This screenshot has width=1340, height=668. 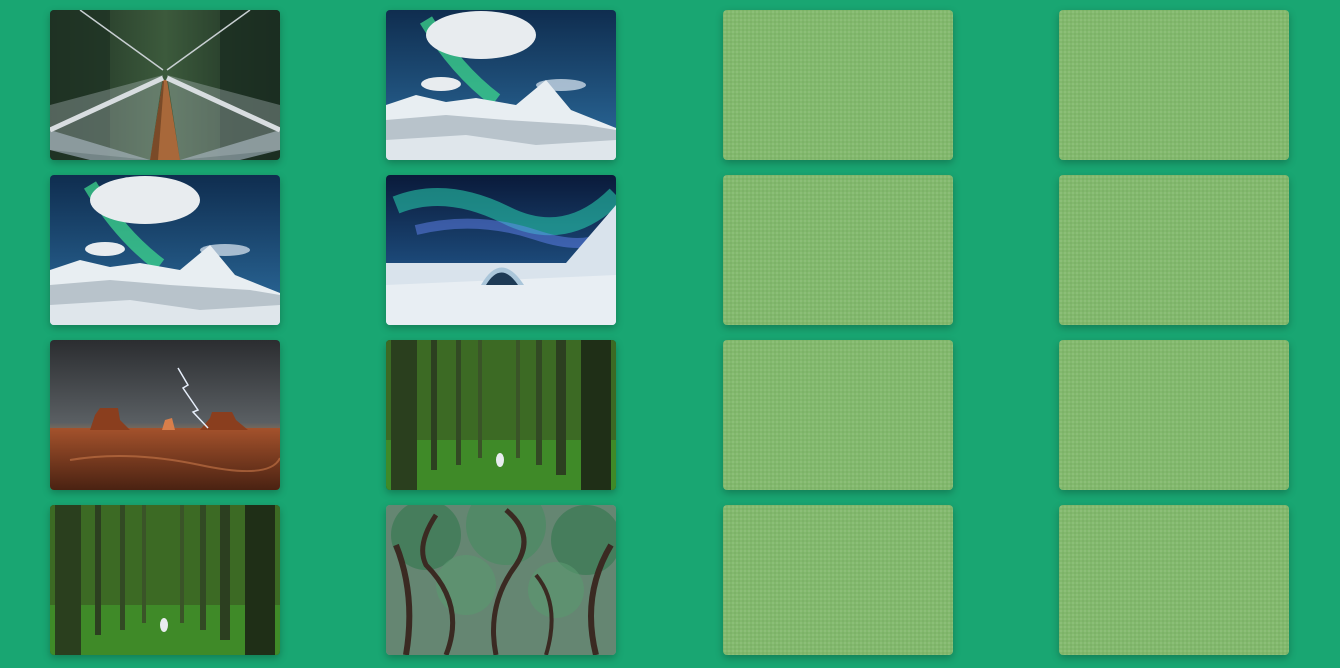 I want to click on aurora-ice-hotel-image, so click(x=501, y=250).